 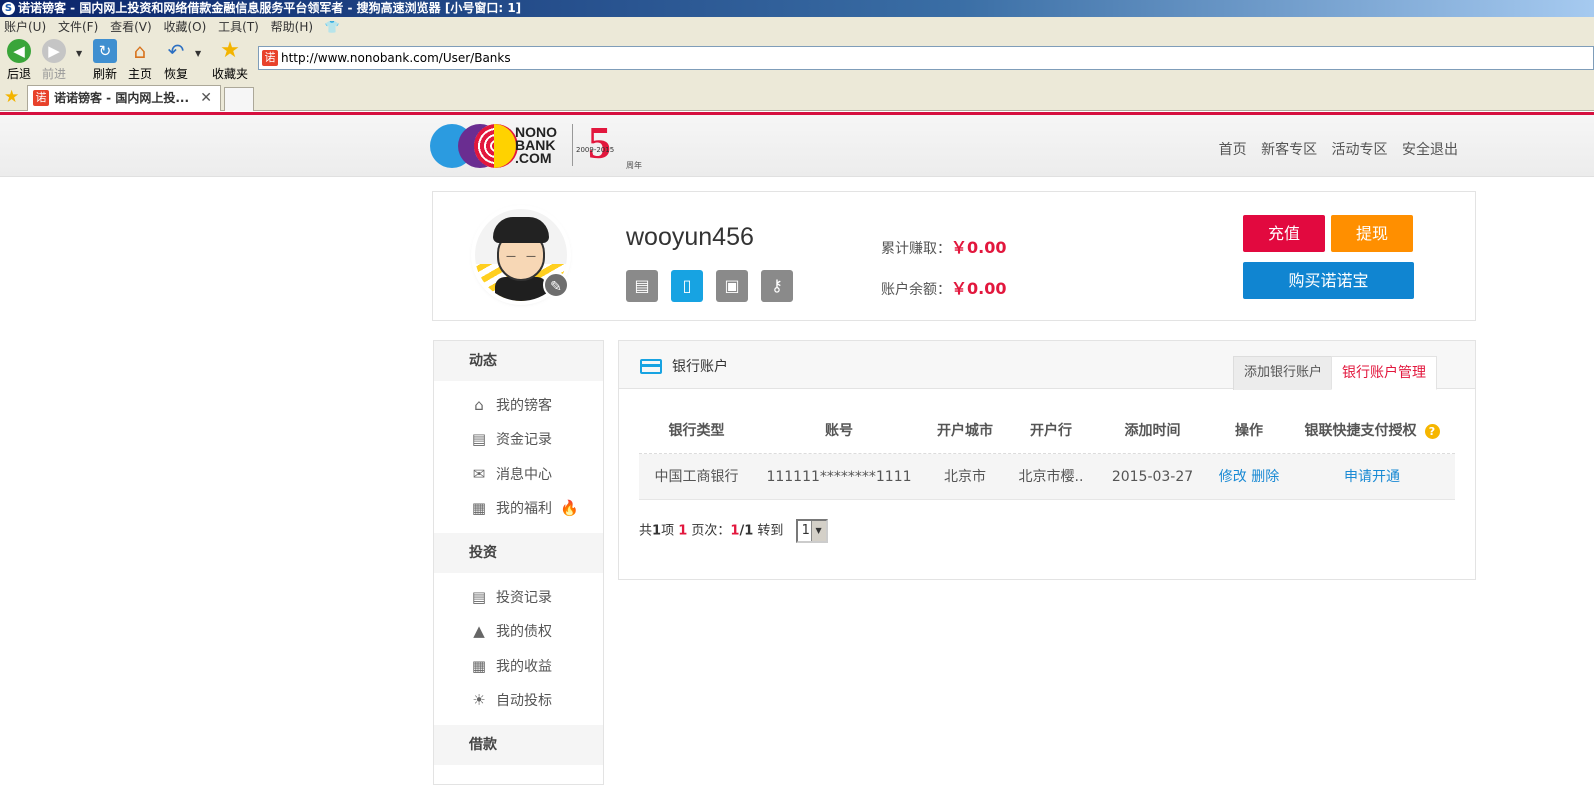 What do you see at coordinates (521, 230) in the screenshot?
I see `avatar-hair` at bounding box center [521, 230].